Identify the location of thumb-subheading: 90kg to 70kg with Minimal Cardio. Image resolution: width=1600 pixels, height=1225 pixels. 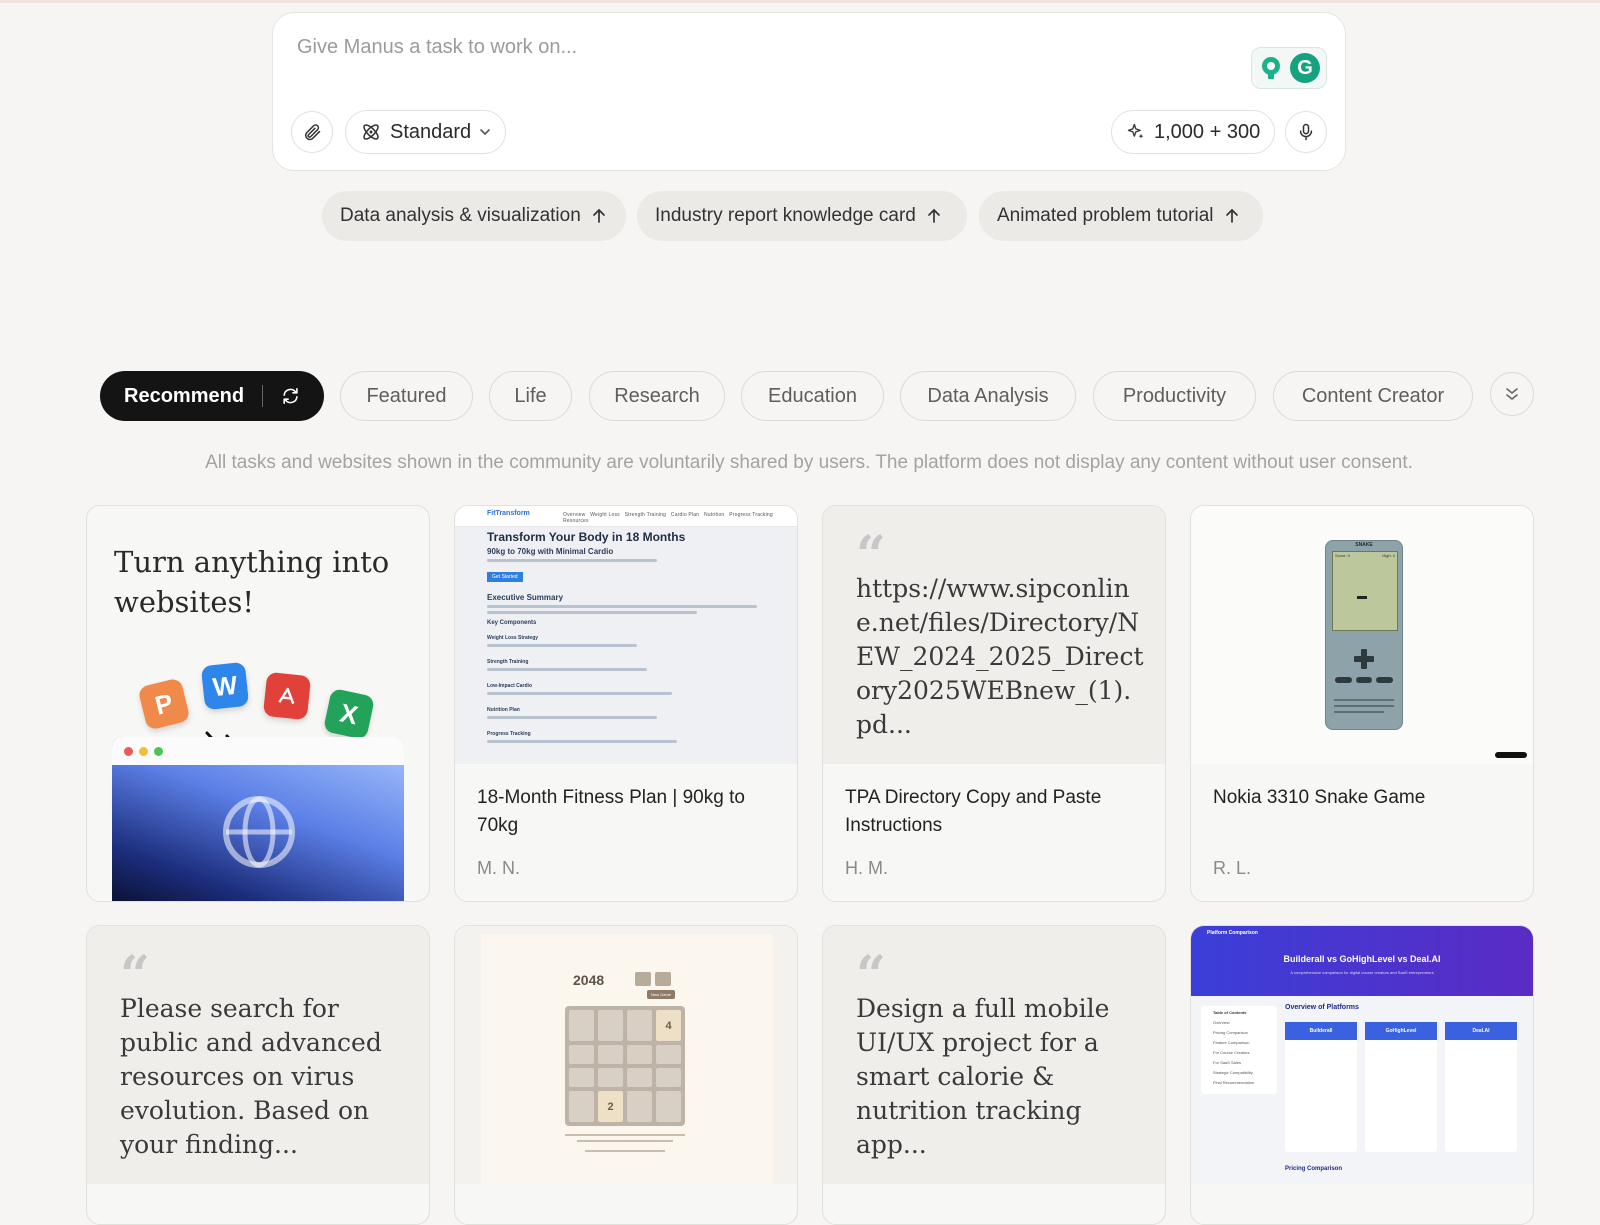
(550, 551).